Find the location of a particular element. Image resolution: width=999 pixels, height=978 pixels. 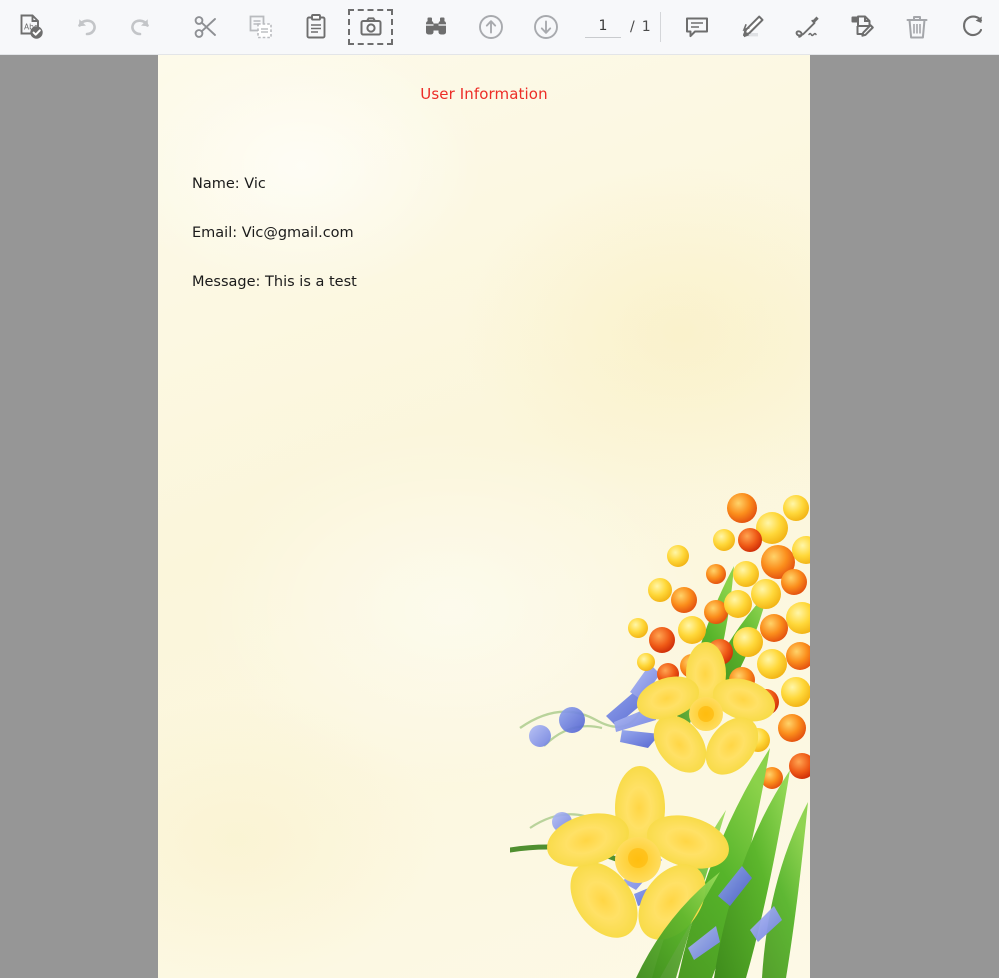

find-button is located at coordinates (435, 27).